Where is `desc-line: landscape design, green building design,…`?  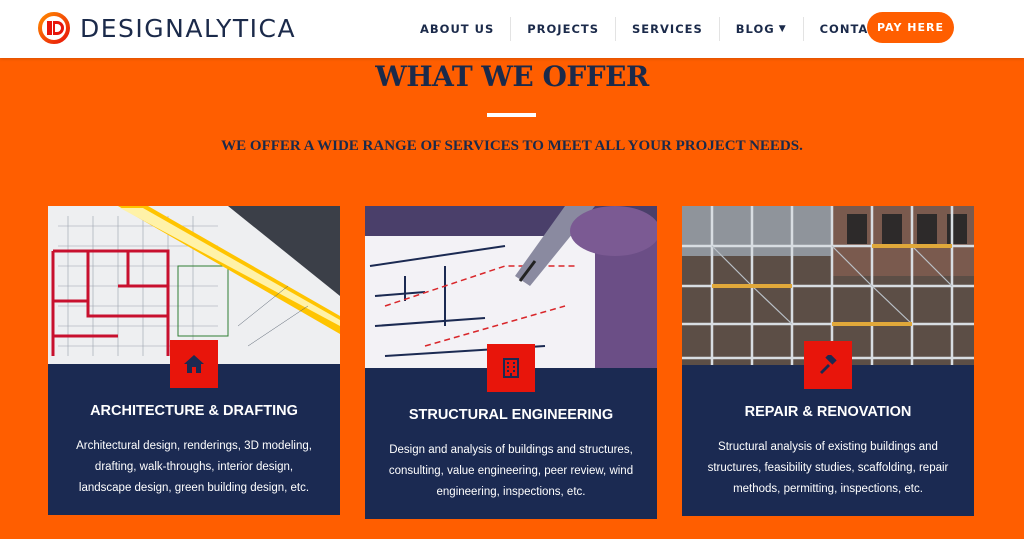
desc-line: landscape design, green building design,… is located at coordinates (194, 488).